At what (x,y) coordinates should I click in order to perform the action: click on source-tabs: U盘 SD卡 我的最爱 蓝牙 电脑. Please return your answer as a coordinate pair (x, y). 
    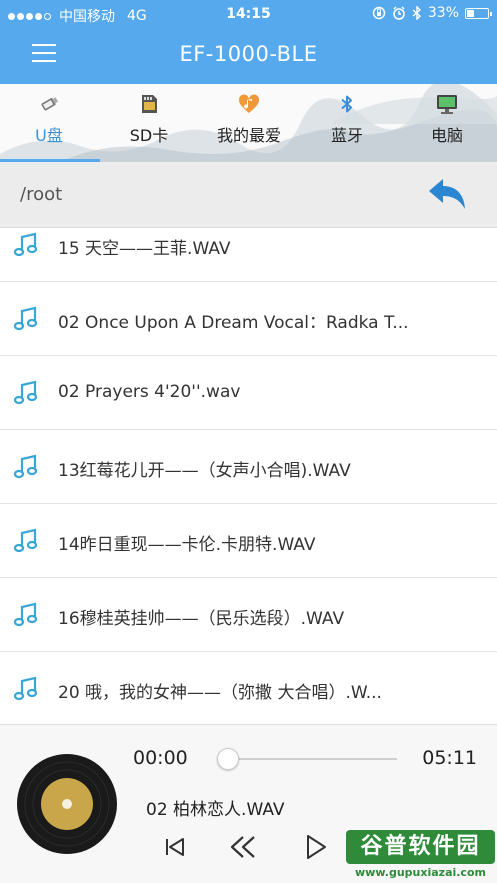
    Looking at the image, I should click on (248, 123).